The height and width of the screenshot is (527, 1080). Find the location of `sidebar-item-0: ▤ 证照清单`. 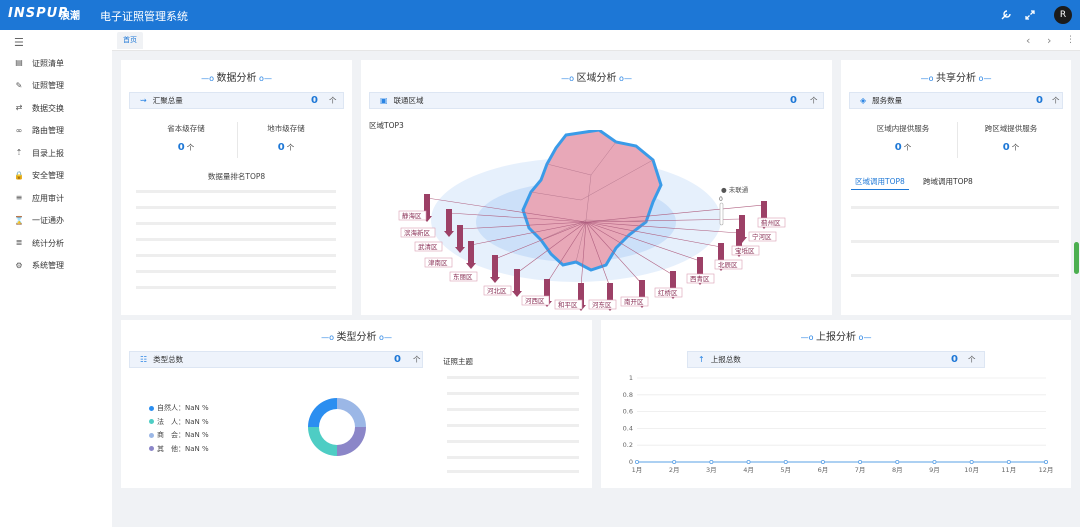

sidebar-item-0: ▤ 证照清单 is located at coordinates (62, 63).